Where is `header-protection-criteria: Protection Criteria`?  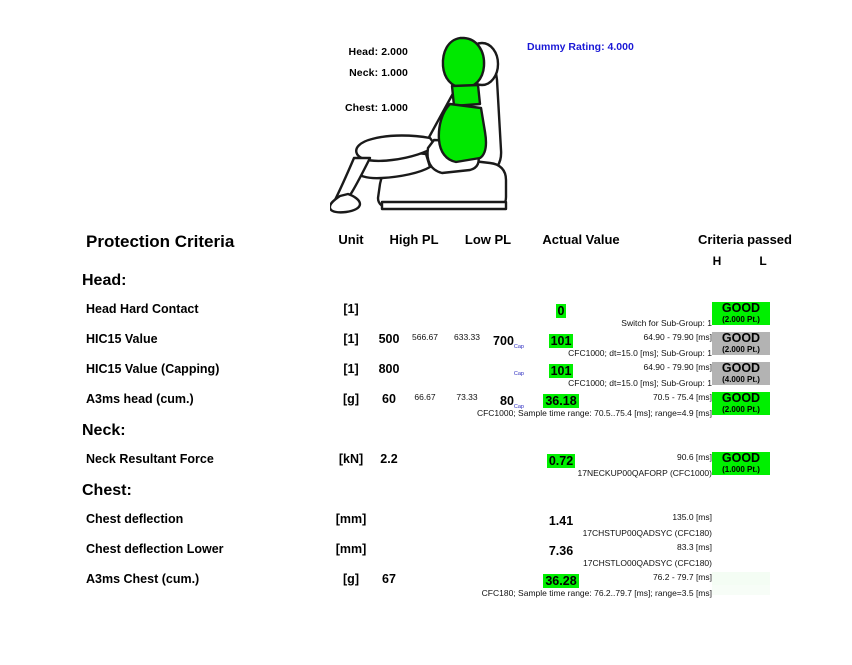
header-protection-criteria: Protection Criteria is located at coordinates (160, 241).